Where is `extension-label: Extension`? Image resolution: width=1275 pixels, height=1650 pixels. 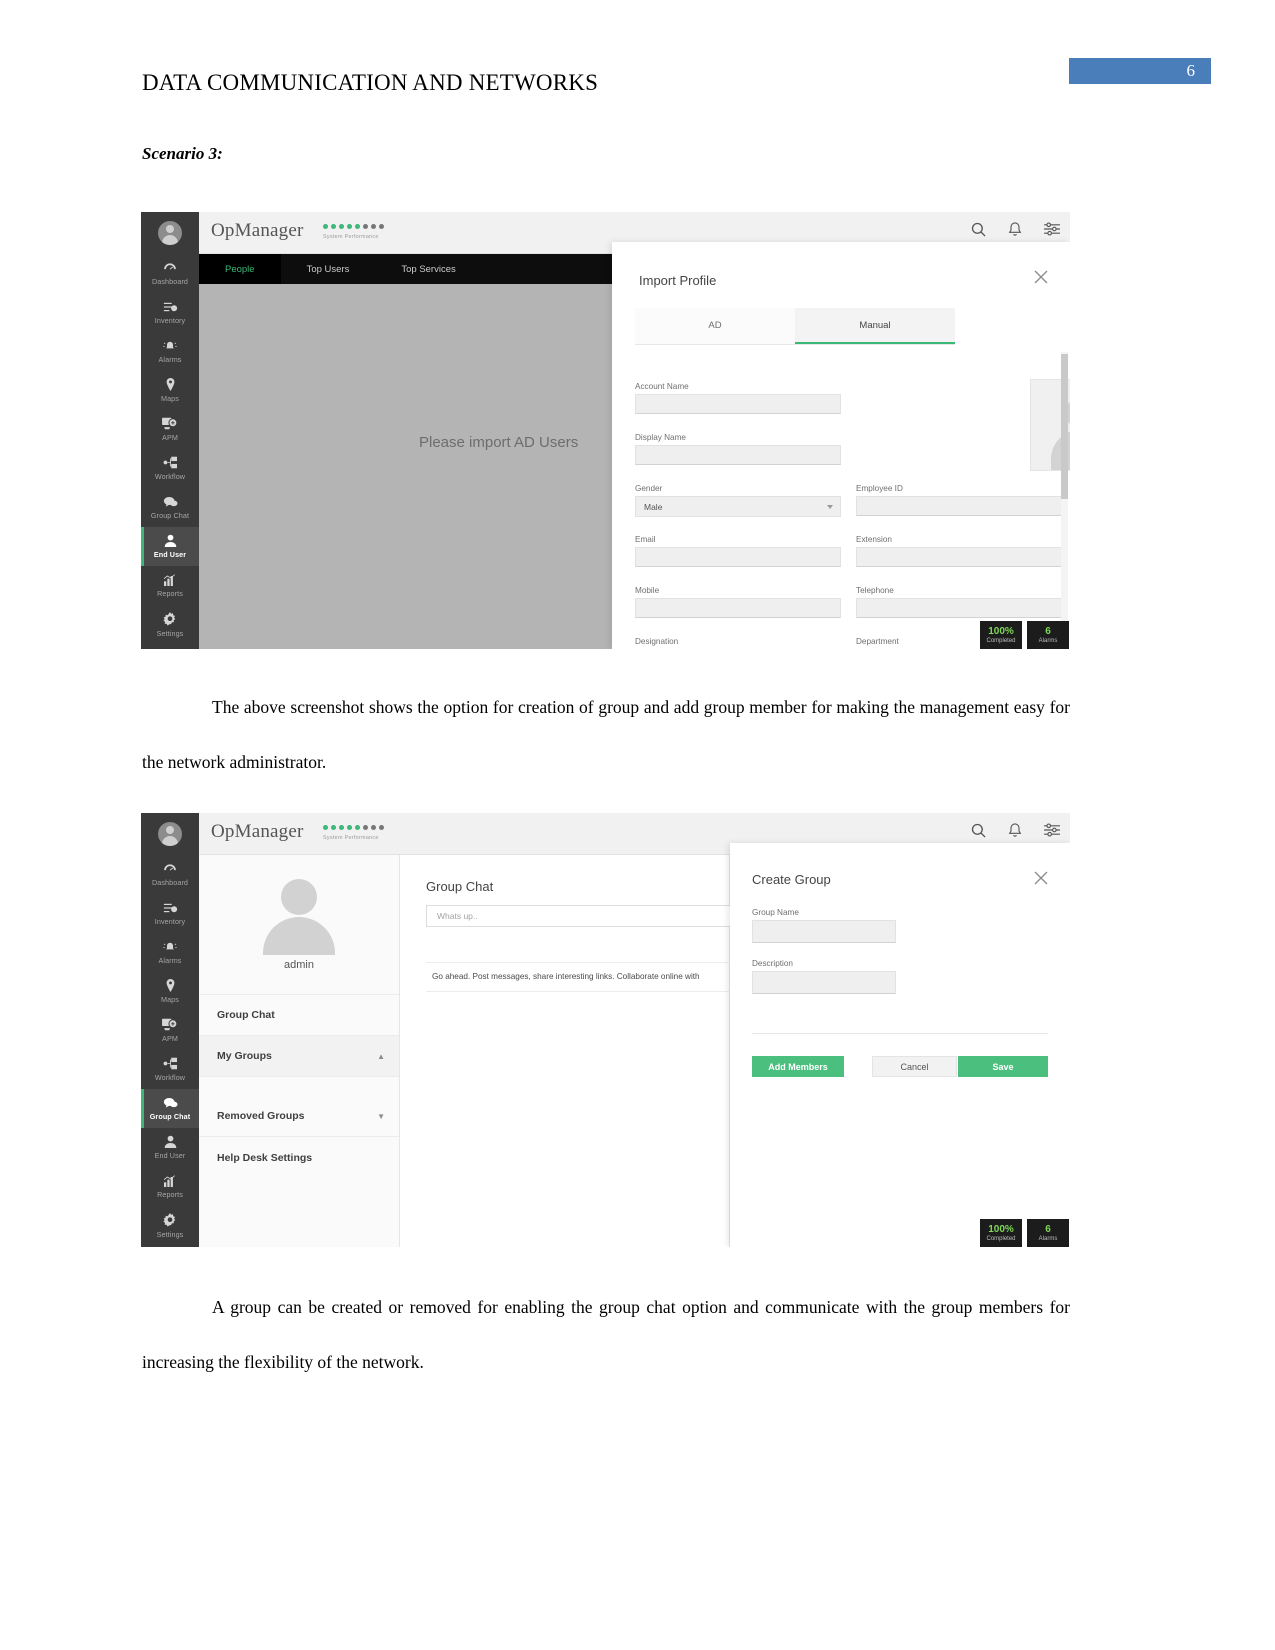 extension-label: Extension is located at coordinates (874, 539).